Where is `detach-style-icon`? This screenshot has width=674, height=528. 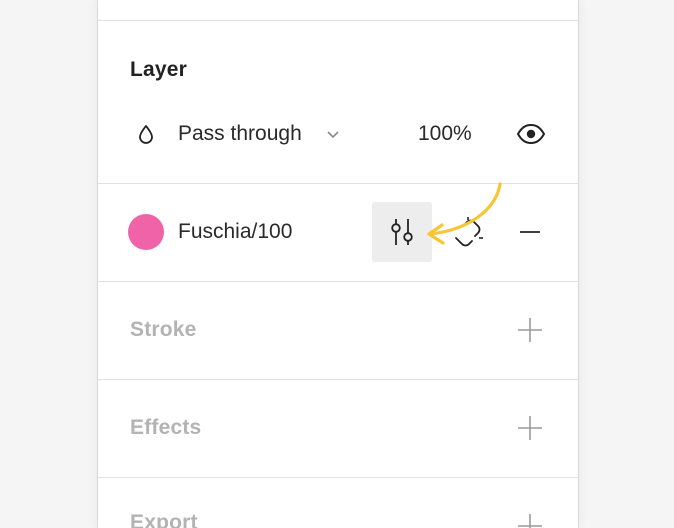 detach-style-icon is located at coordinates (468, 233).